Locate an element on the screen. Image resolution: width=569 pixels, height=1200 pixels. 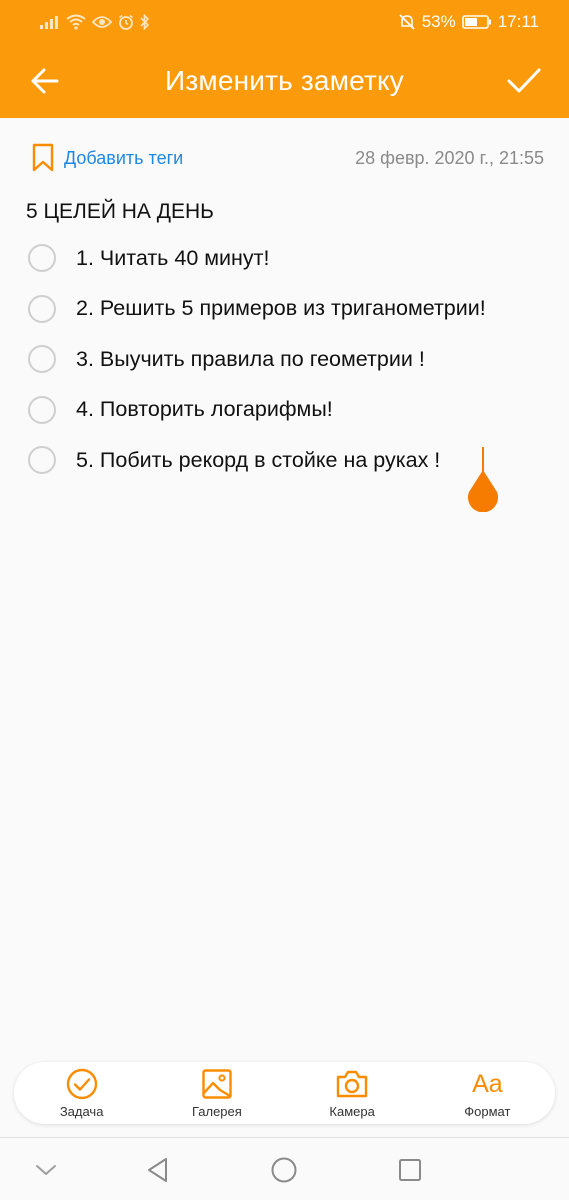
status-left-icons is located at coordinates (75, 22).